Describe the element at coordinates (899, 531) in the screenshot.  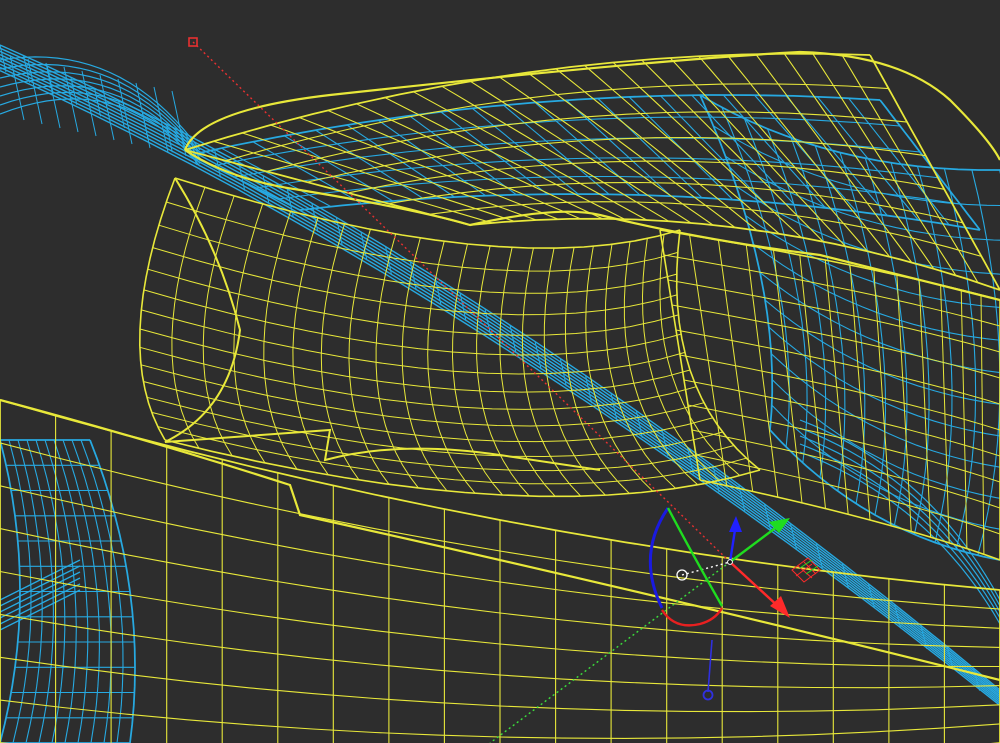
I see `right-edge-surface-line` at that location.